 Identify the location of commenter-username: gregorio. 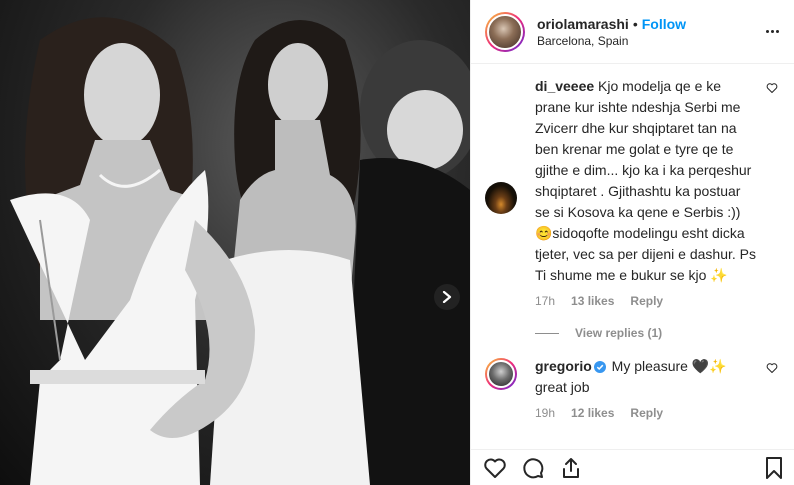
(563, 366).